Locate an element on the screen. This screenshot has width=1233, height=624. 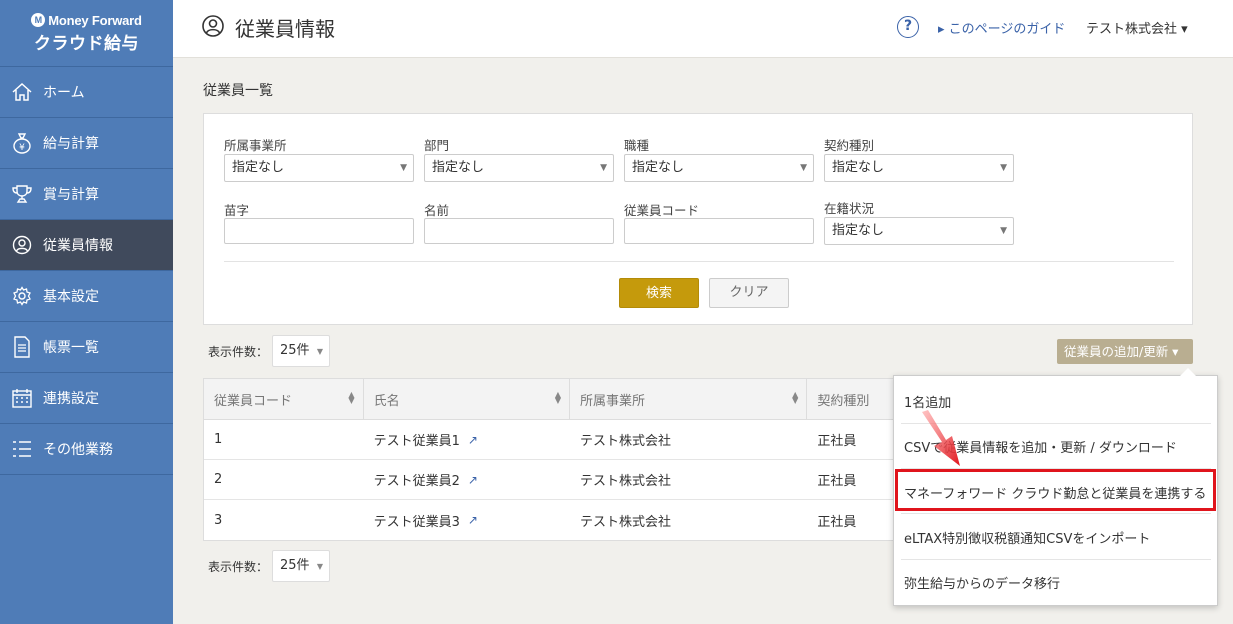
surname-input is located at coordinates (319, 231).